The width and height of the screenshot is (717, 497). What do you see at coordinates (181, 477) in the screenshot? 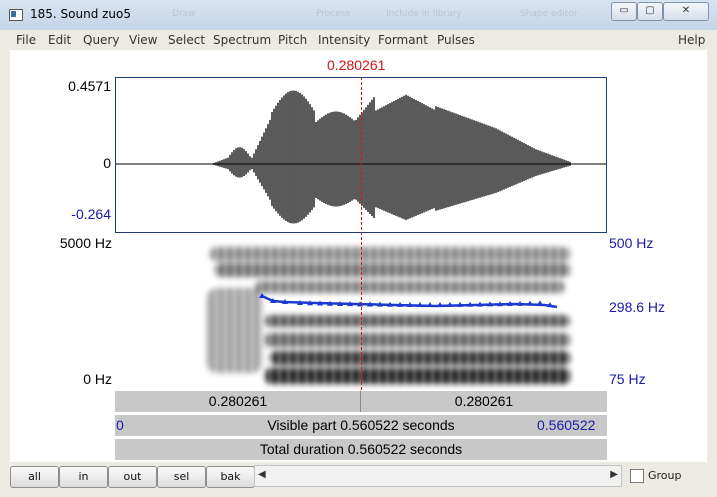
I see `zoom-selection-button: sel` at bounding box center [181, 477].